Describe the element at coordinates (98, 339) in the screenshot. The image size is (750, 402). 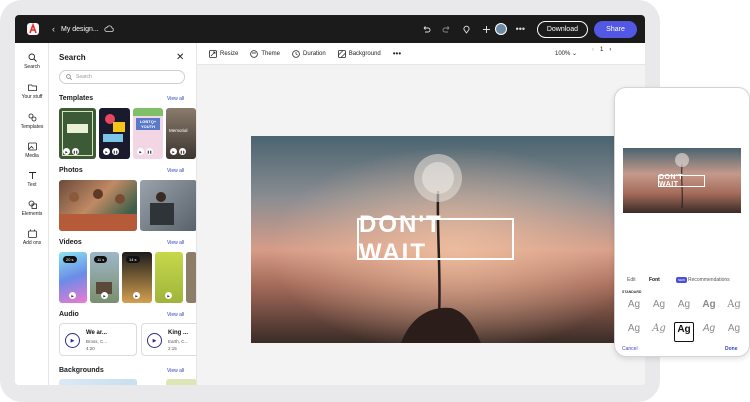
I see `audio-card: ▶ We ar... Bross, C... 4:20` at that location.